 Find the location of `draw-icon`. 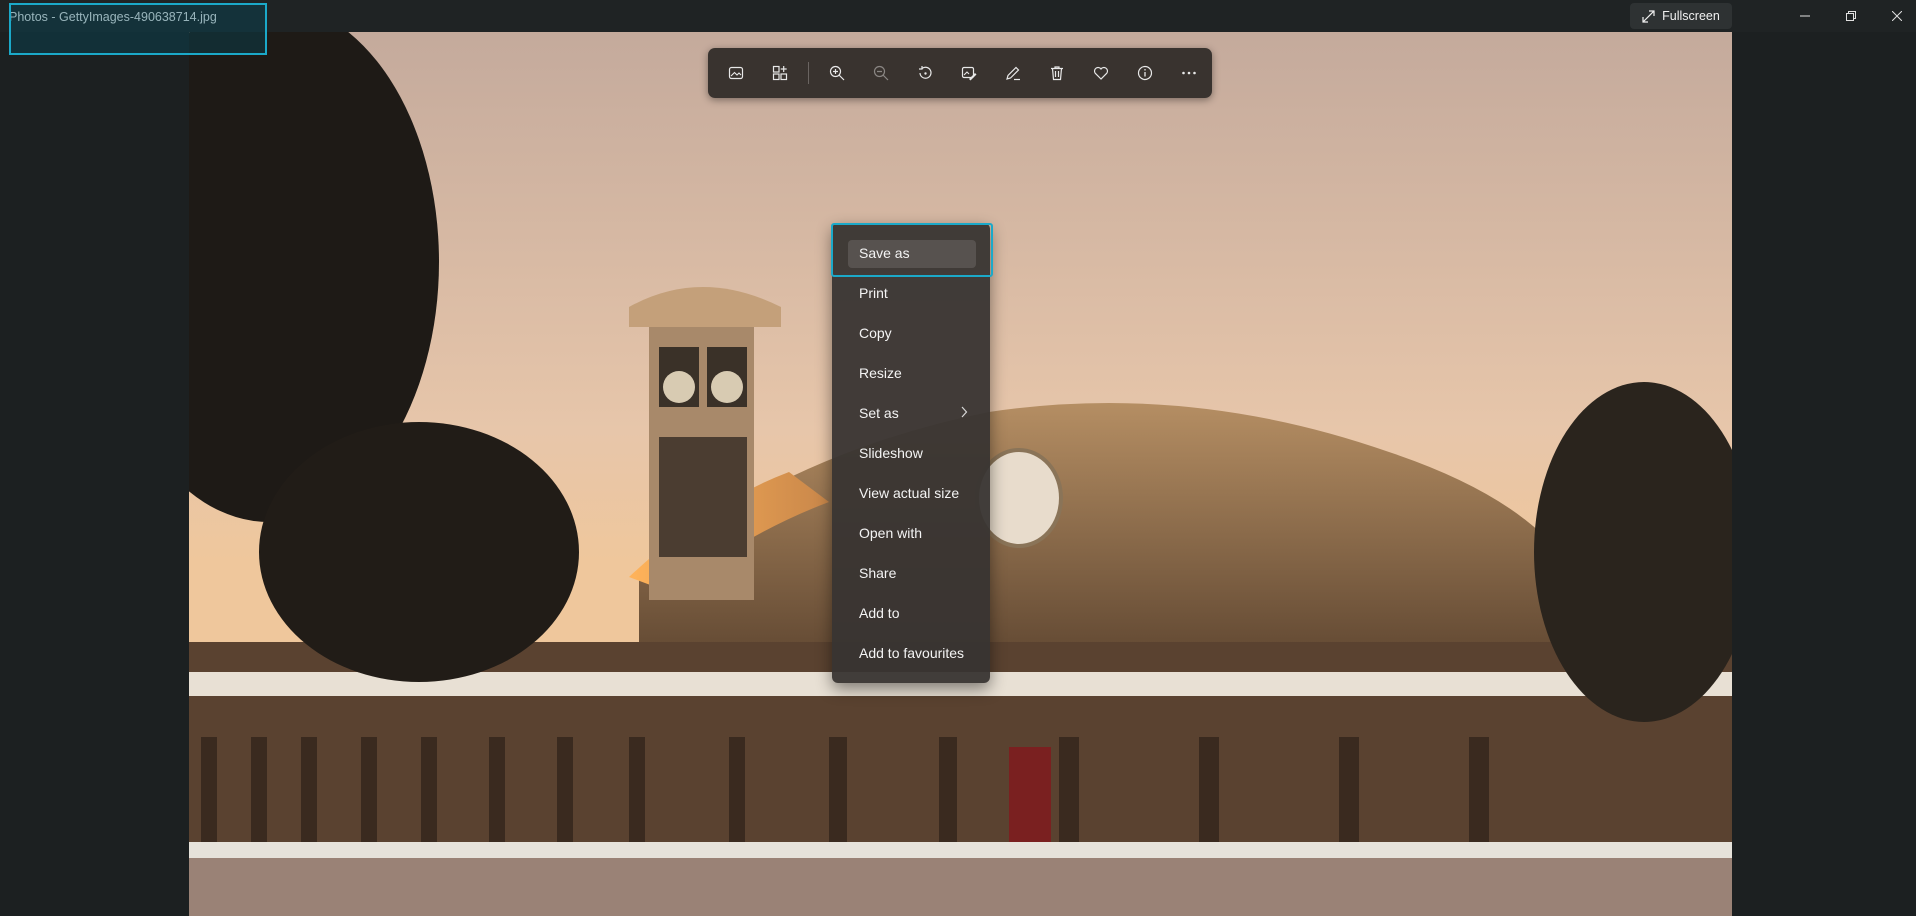

draw-icon is located at coordinates (1013, 73).